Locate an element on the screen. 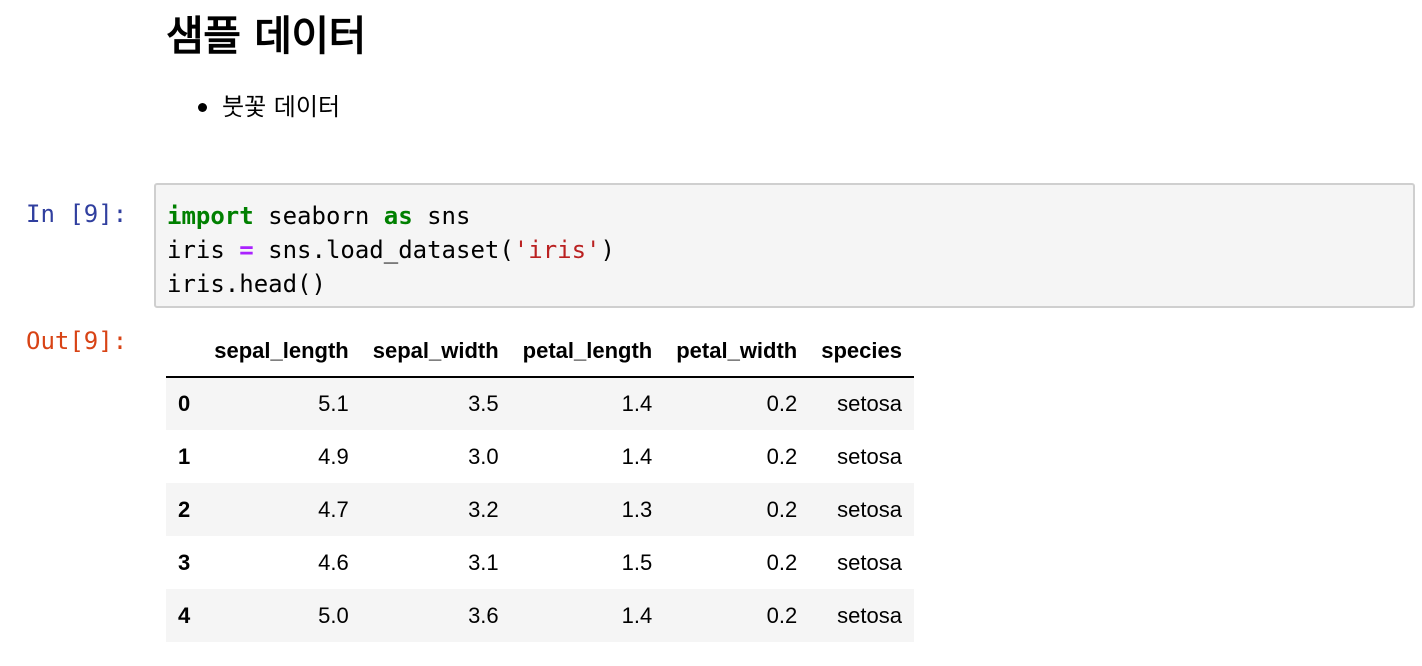 This screenshot has width=1422, height=666. markdown-bullet-list: 붓꽃 데이터 is located at coordinates (253, 107).